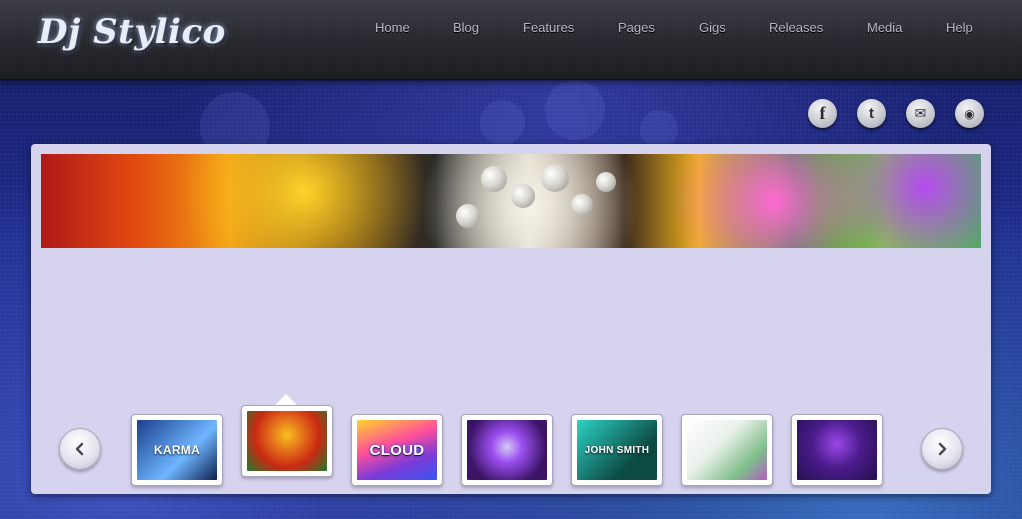 This screenshot has height=519, width=1022. I want to click on slider-thumb: JOHN SMITH, so click(617, 450).